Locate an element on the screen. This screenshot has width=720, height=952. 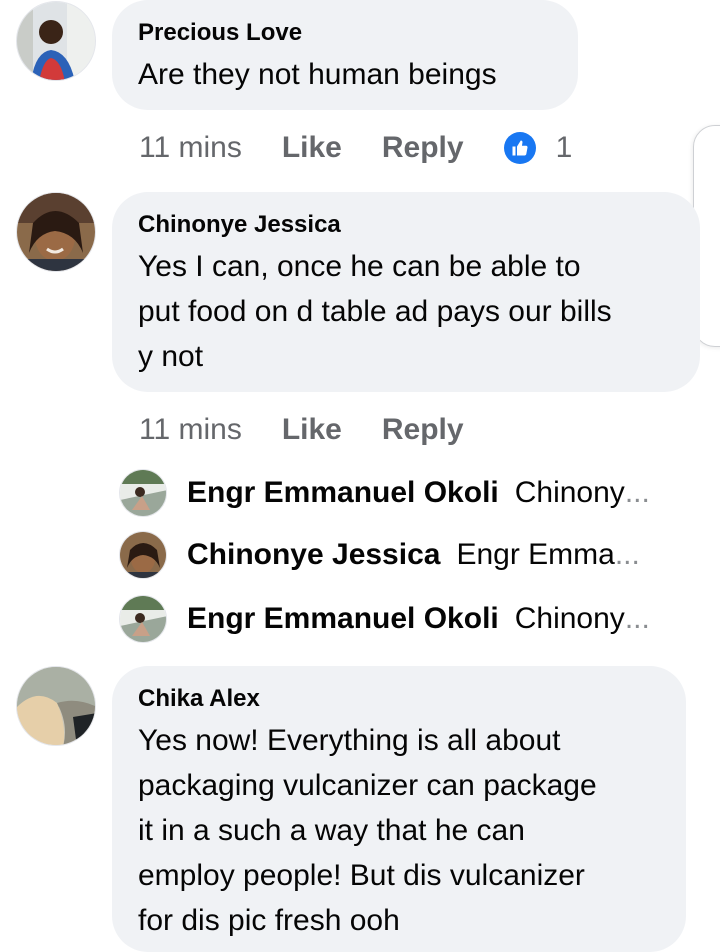
avatar-chika-alex is located at coordinates (56, 706).